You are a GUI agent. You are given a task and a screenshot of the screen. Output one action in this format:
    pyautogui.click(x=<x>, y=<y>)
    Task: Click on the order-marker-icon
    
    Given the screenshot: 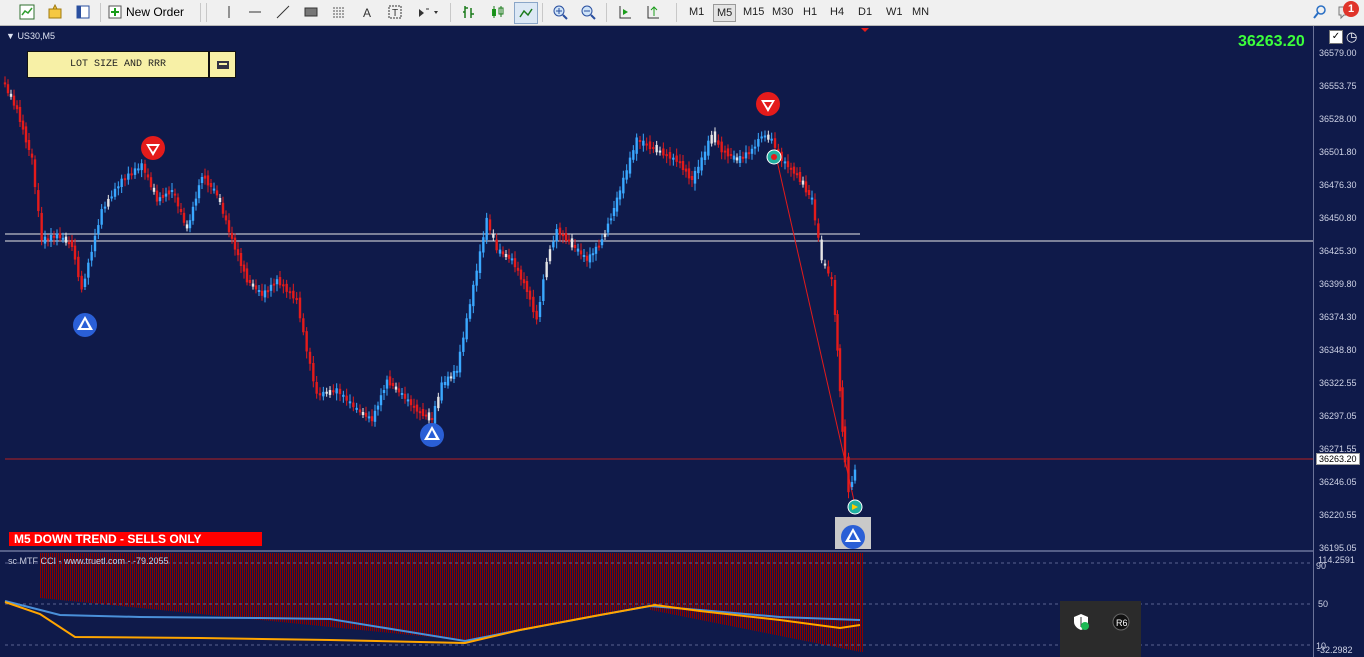 What is the action you would take?
    pyautogui.click(x=855, y=507)
    